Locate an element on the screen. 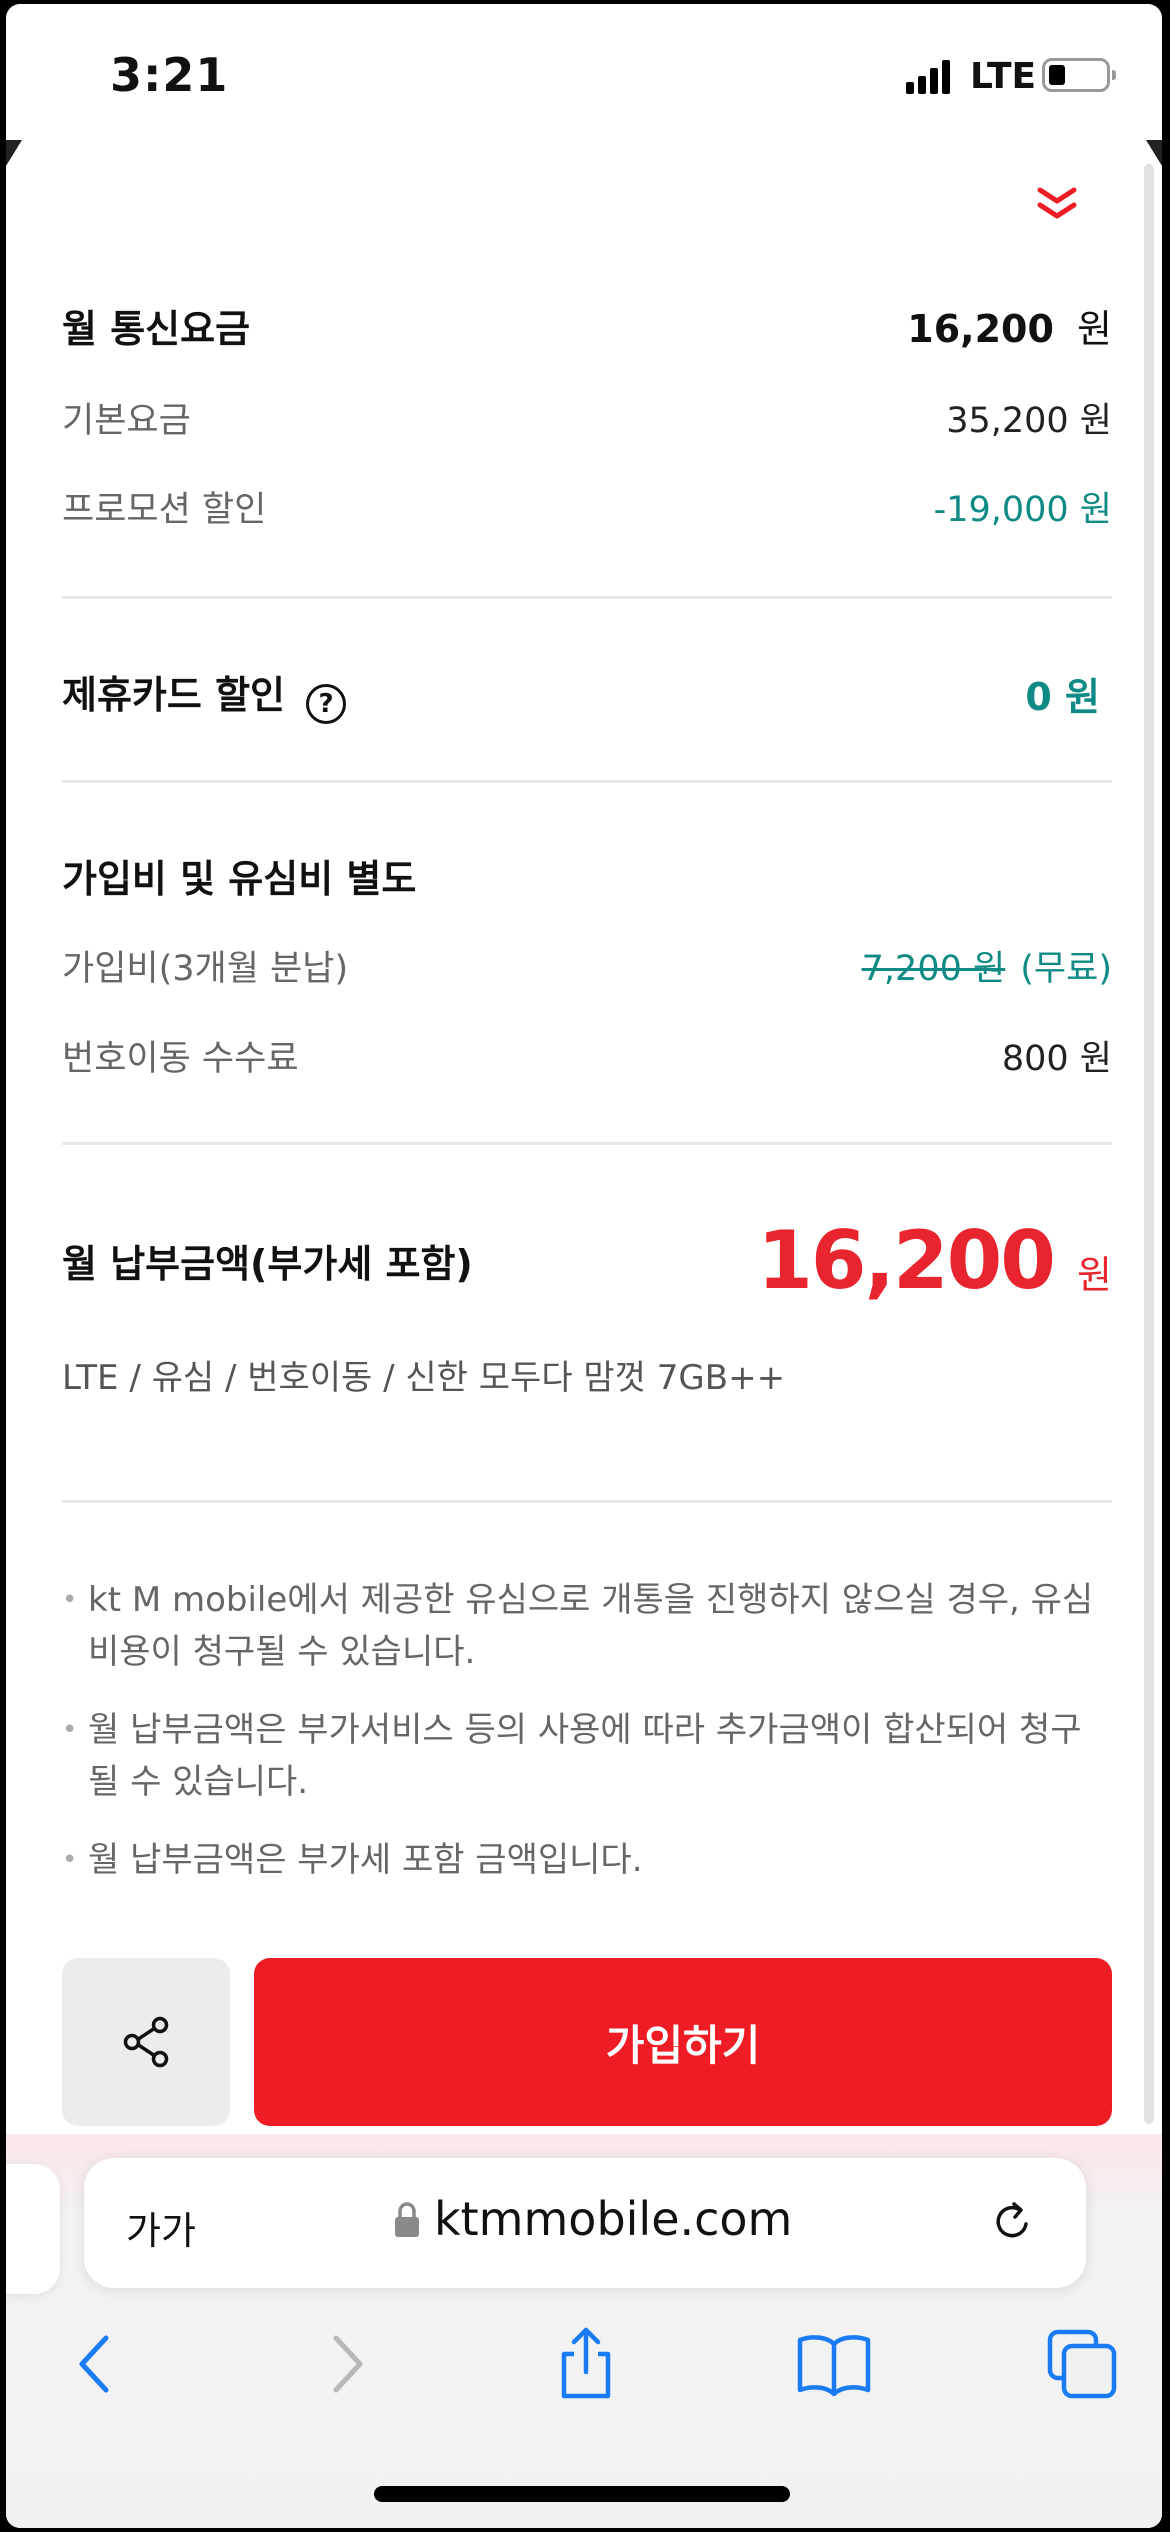  extra-fees-title: 가입비 및 유심비 별도 is located at coordinates (239, 879).